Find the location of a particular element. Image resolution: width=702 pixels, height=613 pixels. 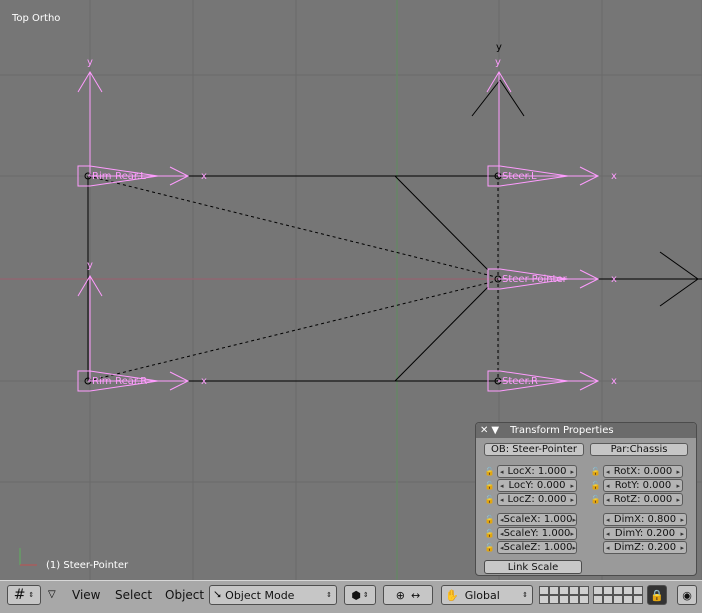

link-scale-button: Link Scale is located at coordinates (533, 567).